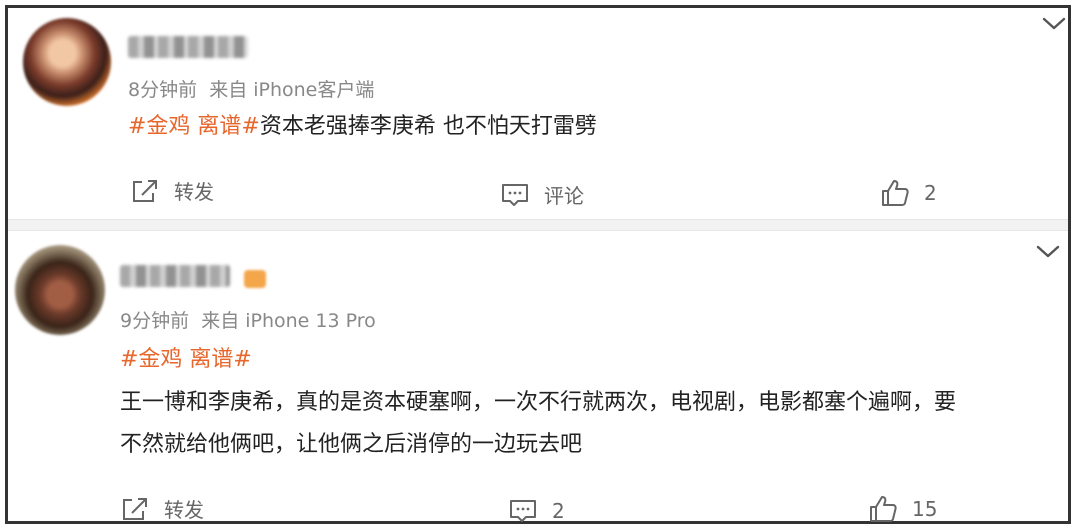 The image size is (1080, 532). What do you see at coordinates (163, 90) in the screenshot?
I see `comment-time: 8分钟前` at bounding box center [163, 90].